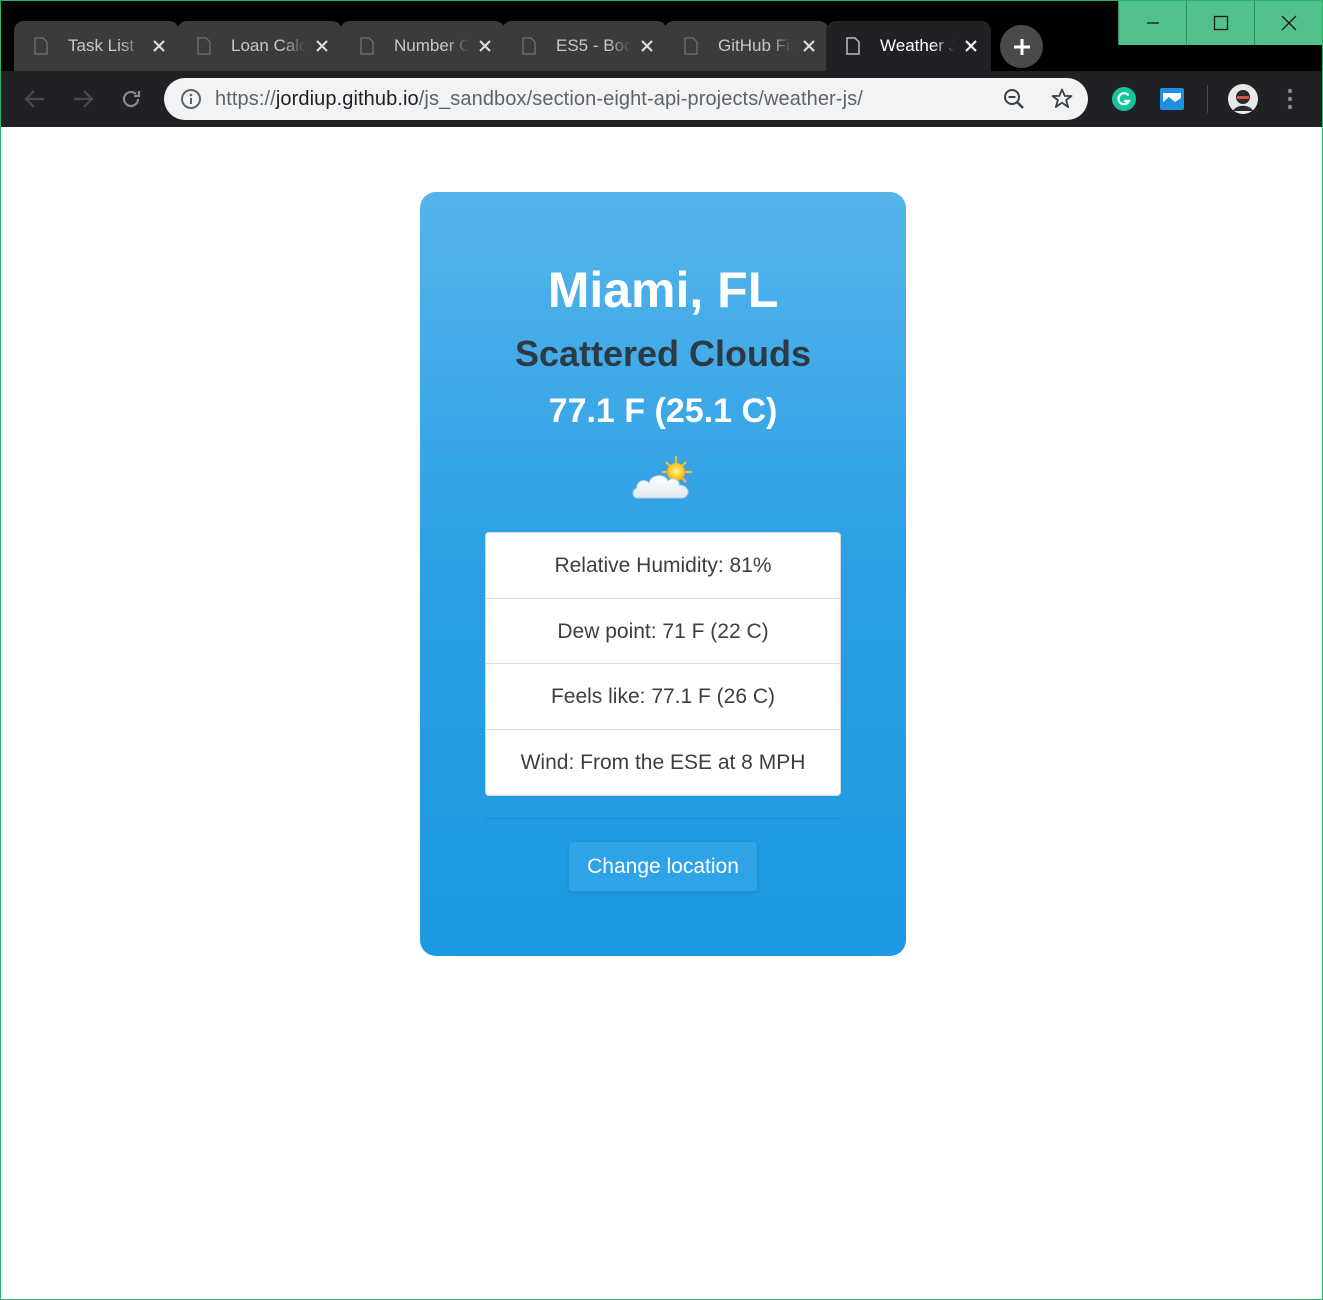  Describe the element at coordinates (191, 99) in the screenshot. I see `info-icon` at that location.